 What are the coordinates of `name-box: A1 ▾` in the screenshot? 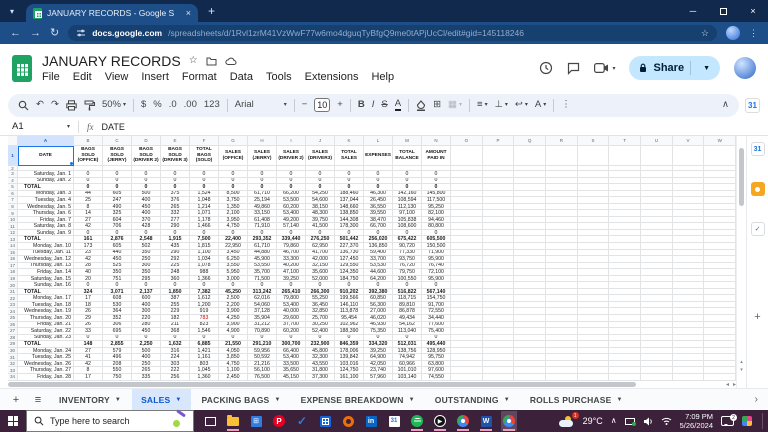 It's located at (41, 126).